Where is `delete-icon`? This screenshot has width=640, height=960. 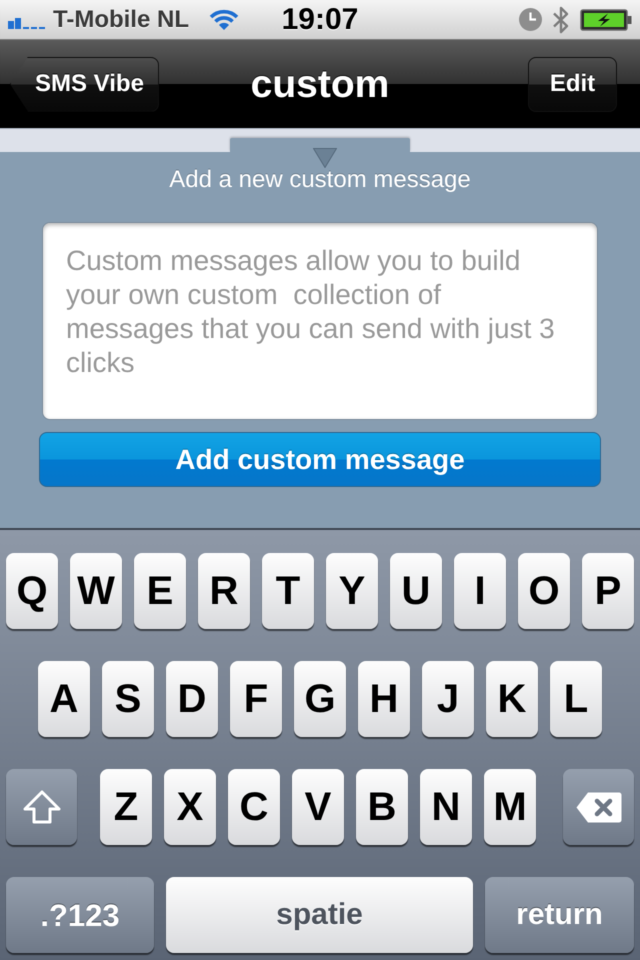 delete-icon is located at coordinates (599, 807).